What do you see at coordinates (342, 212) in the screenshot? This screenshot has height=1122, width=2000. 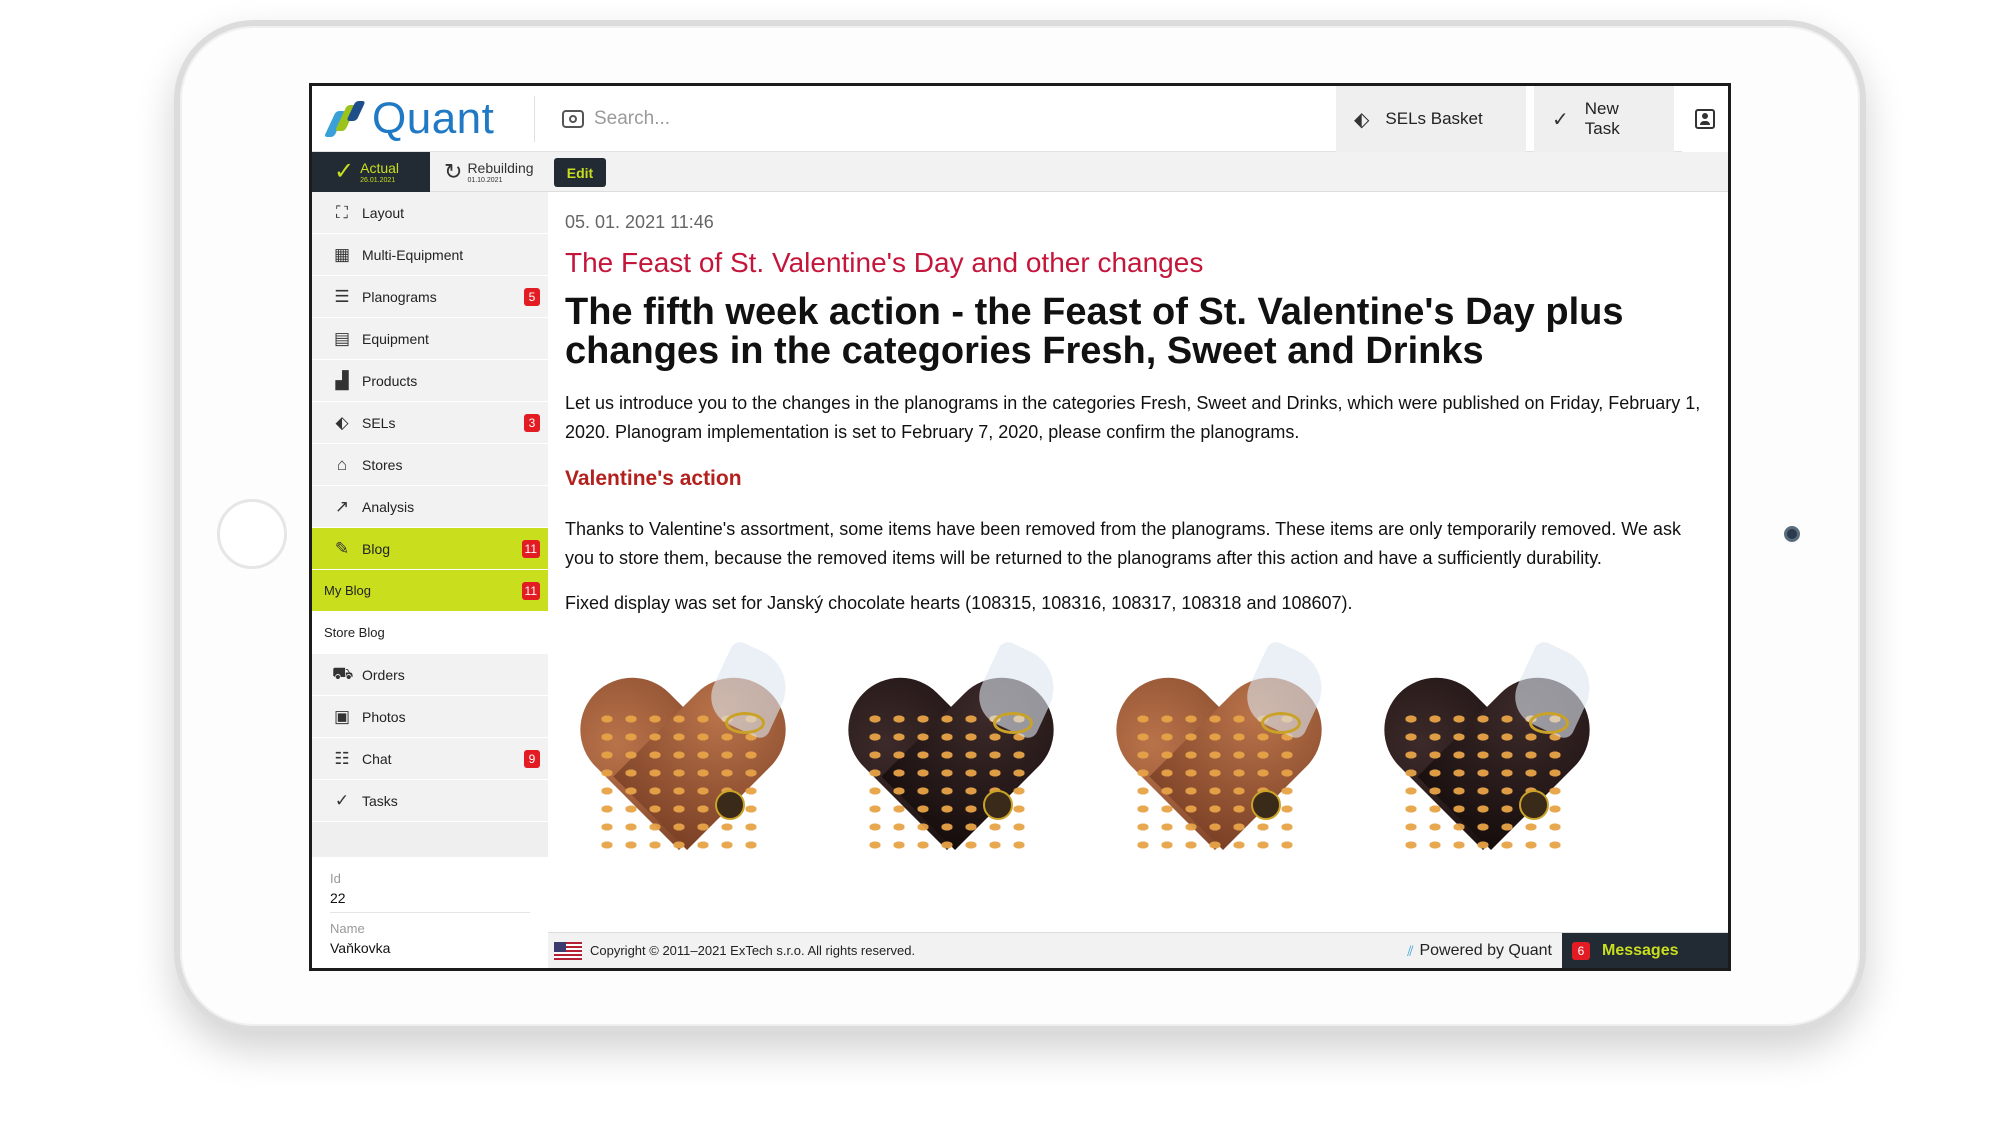 I see `layout-icon: ⛶` at bounding box center [342, 212].